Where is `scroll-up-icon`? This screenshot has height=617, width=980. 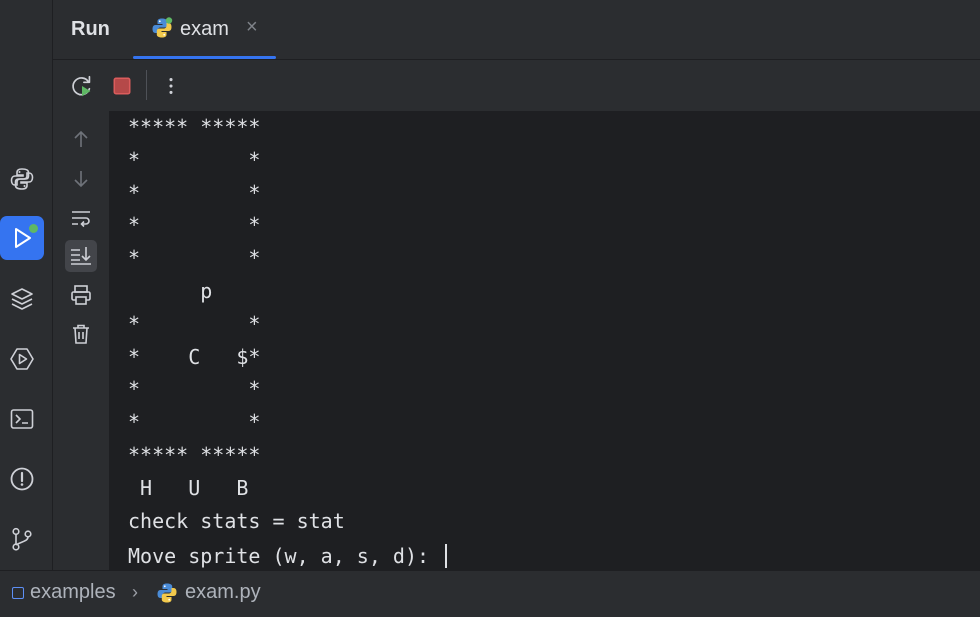 scroll-up-icon is located at coordinates (81, 138).